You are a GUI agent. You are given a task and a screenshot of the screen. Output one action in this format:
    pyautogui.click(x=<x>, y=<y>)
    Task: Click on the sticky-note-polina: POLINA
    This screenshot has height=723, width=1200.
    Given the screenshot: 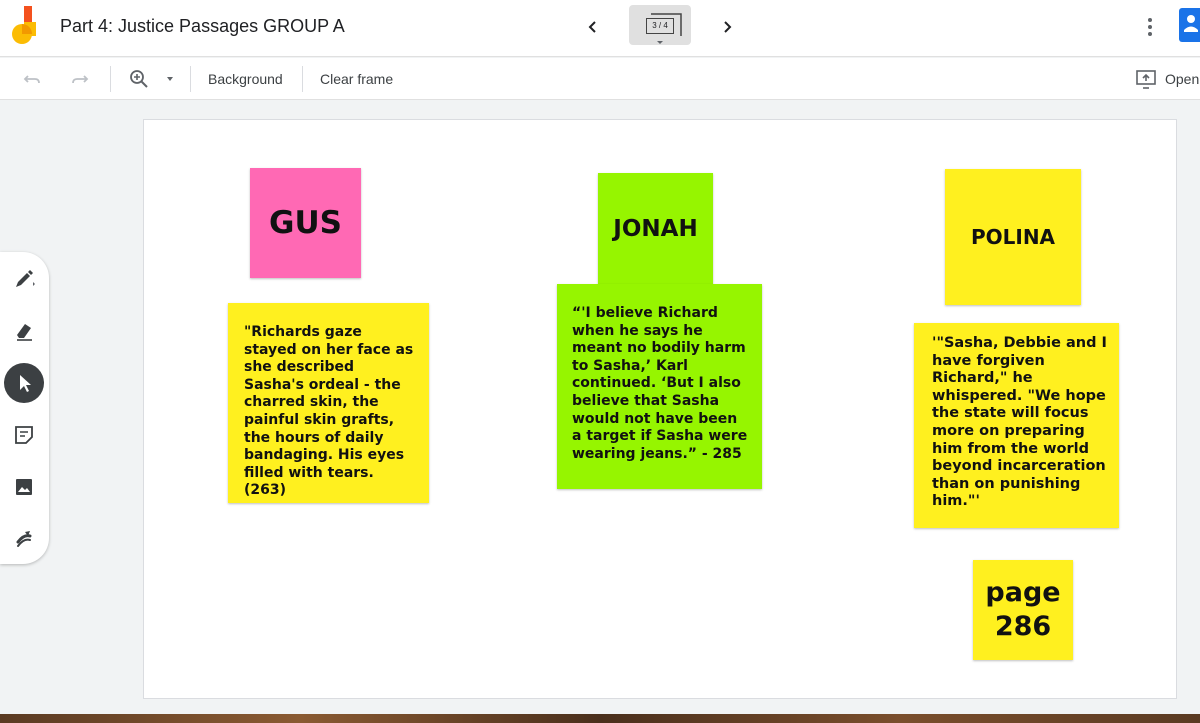 What is the action you would take?
    pyautogui.click(x=1013, y=237)
    